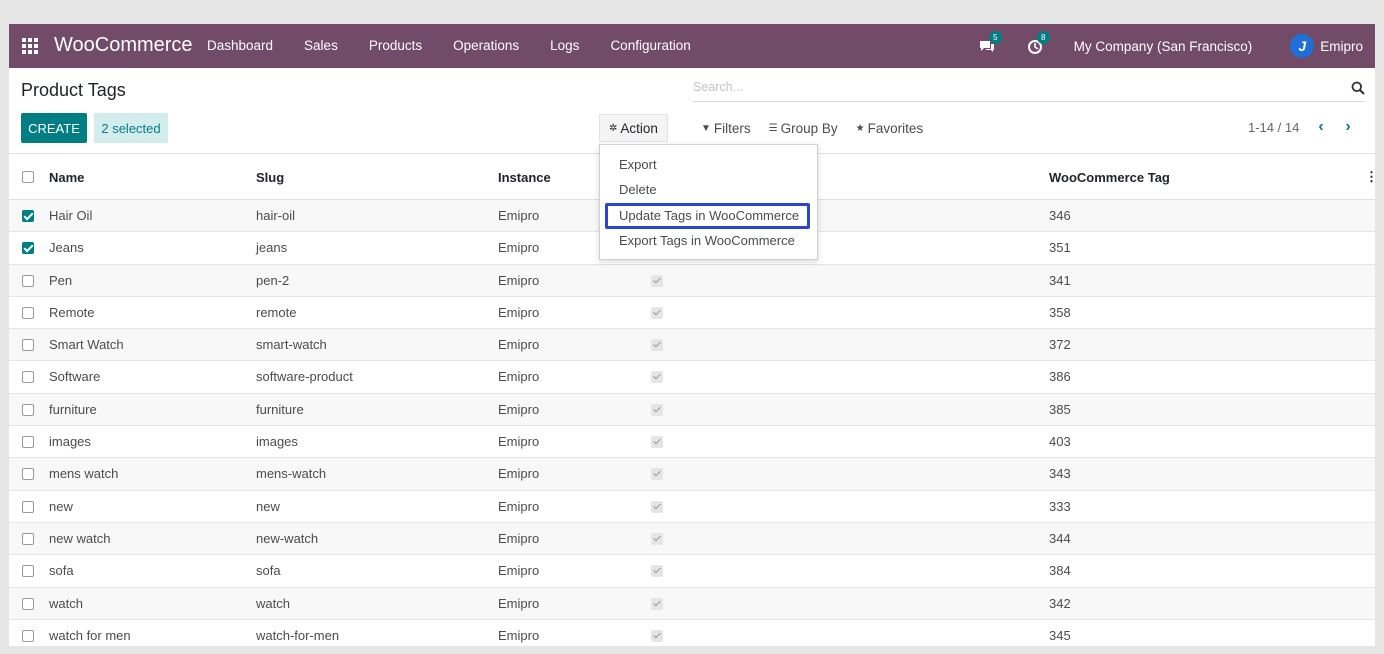 The height and width of the screenshot is (654, 1384). What do you see at coordinates (692, 474) in the screenshot?
I see `table-row: mens watch mens-watch Emipro 343` at bounding box center [692, 474].